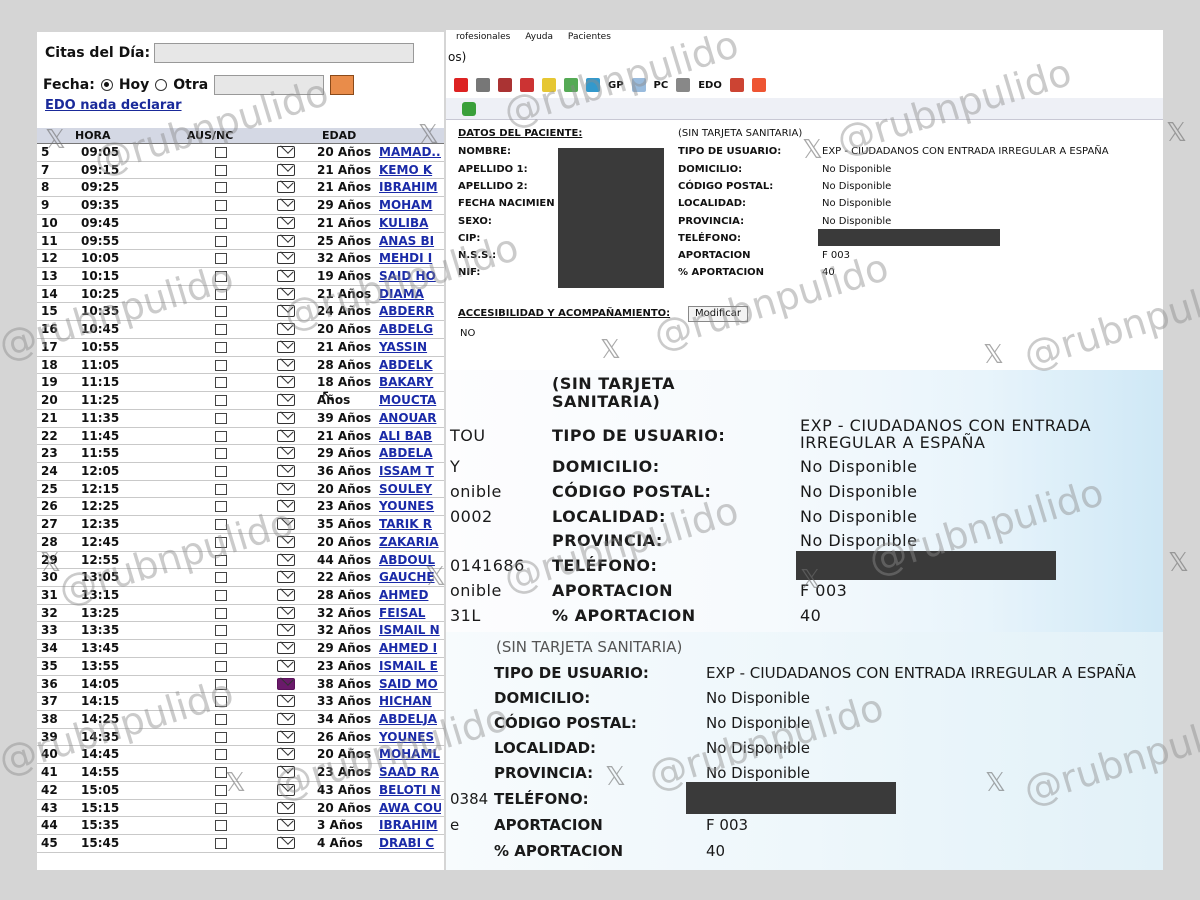 The width and height of the screenshot is (1200, 900). I want to click on row-nombre-link: ABDERR, so click(410, 311).